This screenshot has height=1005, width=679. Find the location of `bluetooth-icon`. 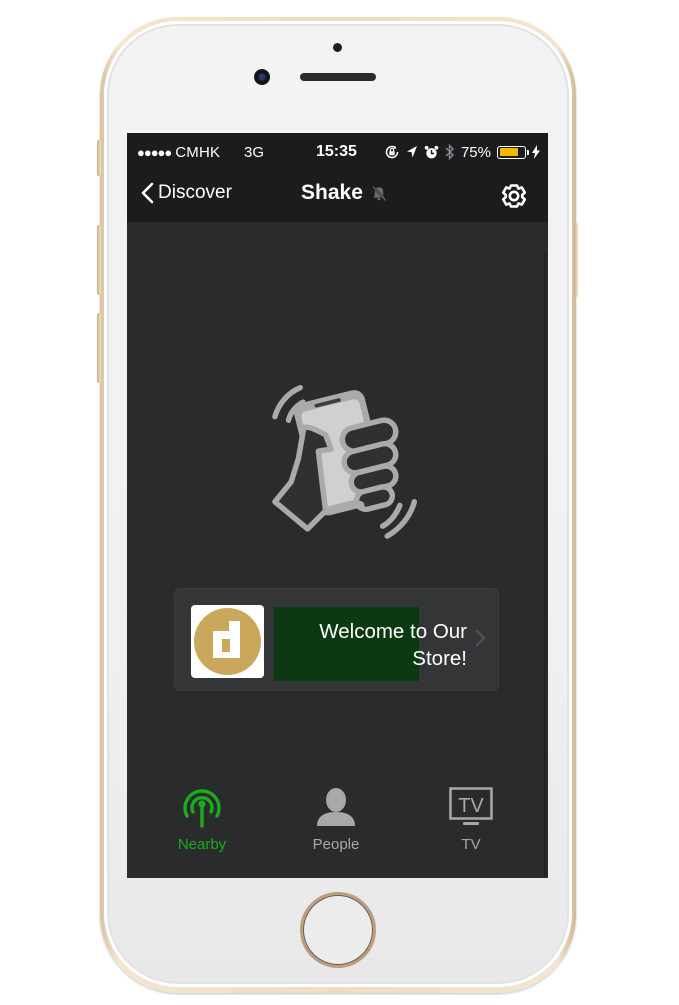

bluetooth-icon is located at coordinates (449, 152).